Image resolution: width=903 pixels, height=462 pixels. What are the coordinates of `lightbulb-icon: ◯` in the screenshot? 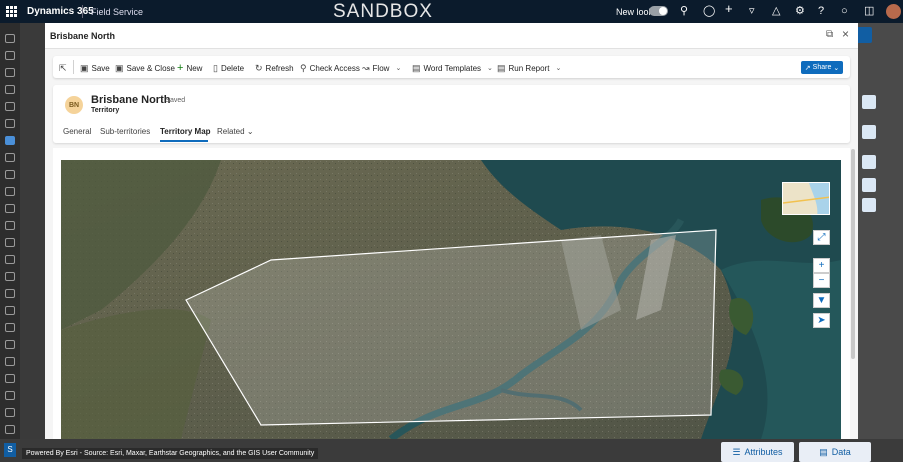 It's located at (709, 11).